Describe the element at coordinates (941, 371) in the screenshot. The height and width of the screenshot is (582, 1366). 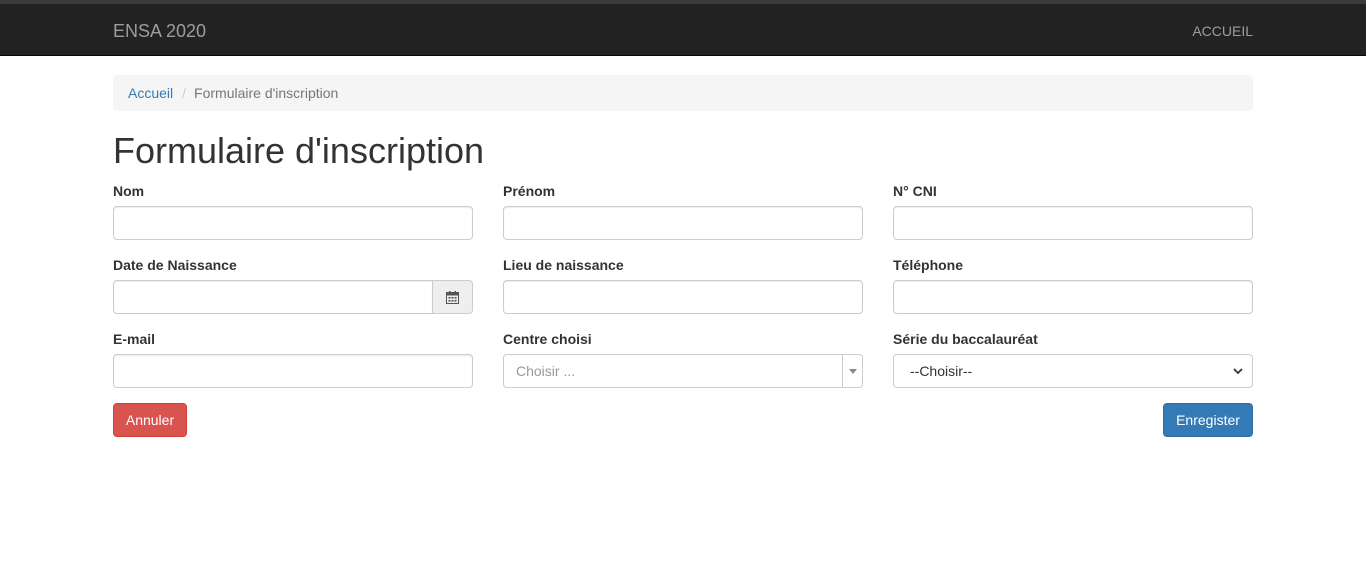
I see `serie-bac-selected: --Choisir--` at that location.